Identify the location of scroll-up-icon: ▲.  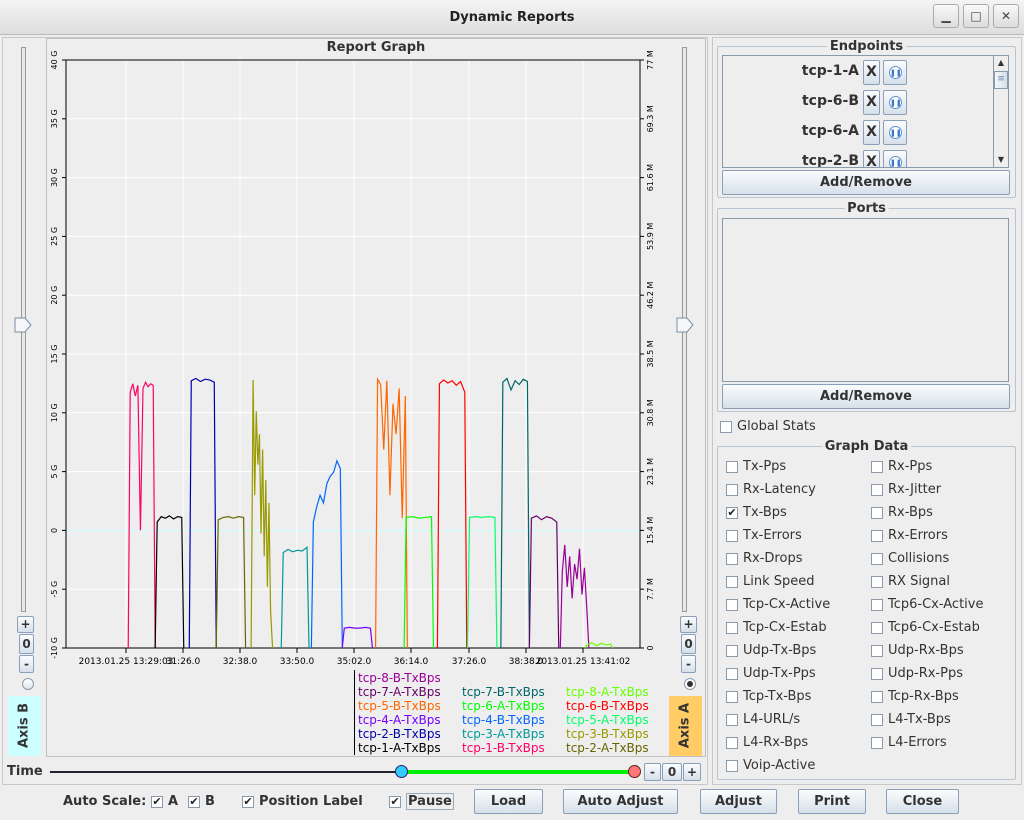
(1001, 63).